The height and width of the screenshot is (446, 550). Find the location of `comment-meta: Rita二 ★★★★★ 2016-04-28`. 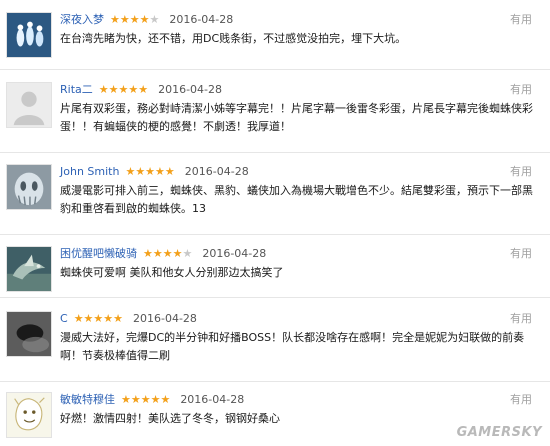

comment-meta: Rita二 ★★★★★ 2016-04-28 is located at coordinates (141, 90).